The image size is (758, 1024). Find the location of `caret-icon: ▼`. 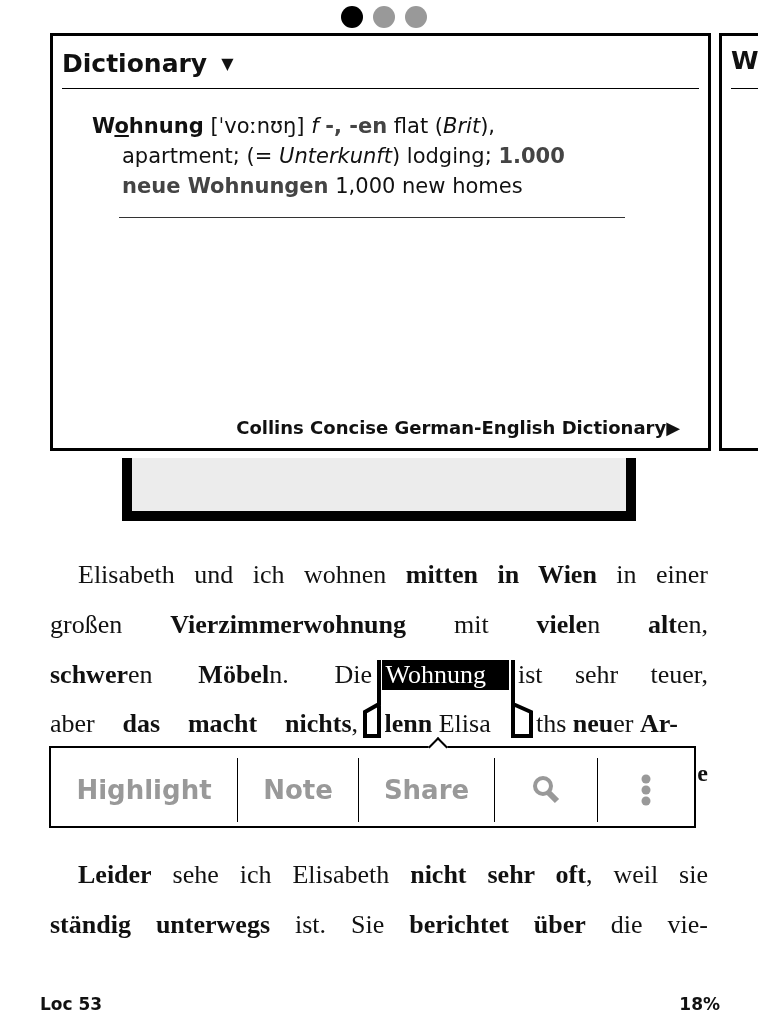

caret-icon: ▼ is located at coordinates (227, 63).